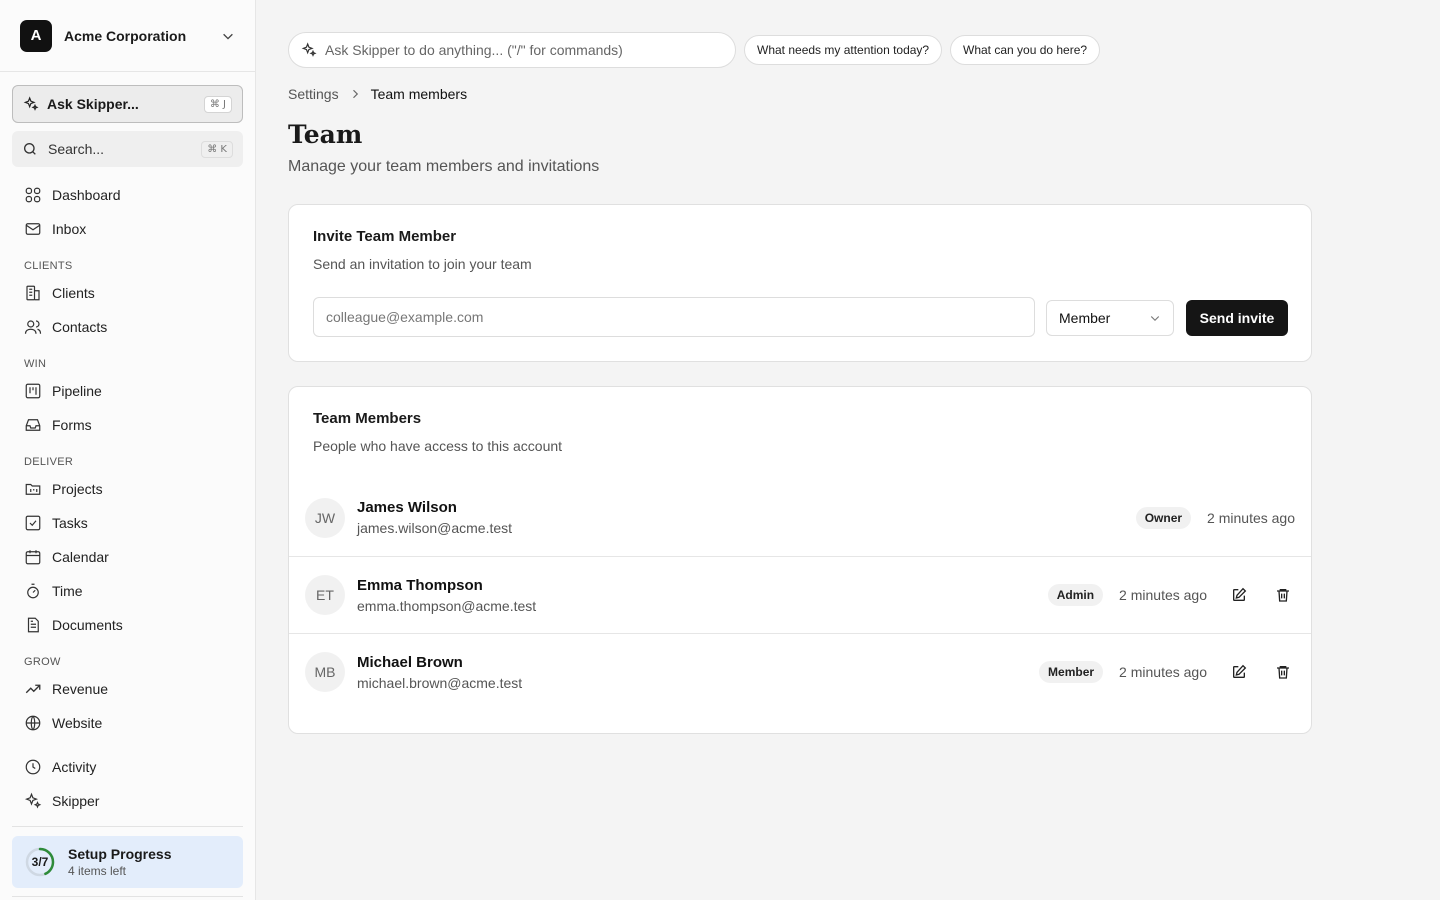 Image resolution: width=1440 pixels, height=900 pixels. Describe the element at coordinates (440, 682) in the screenshot. I see `member-email: michael.brown@acme.test` at that location.